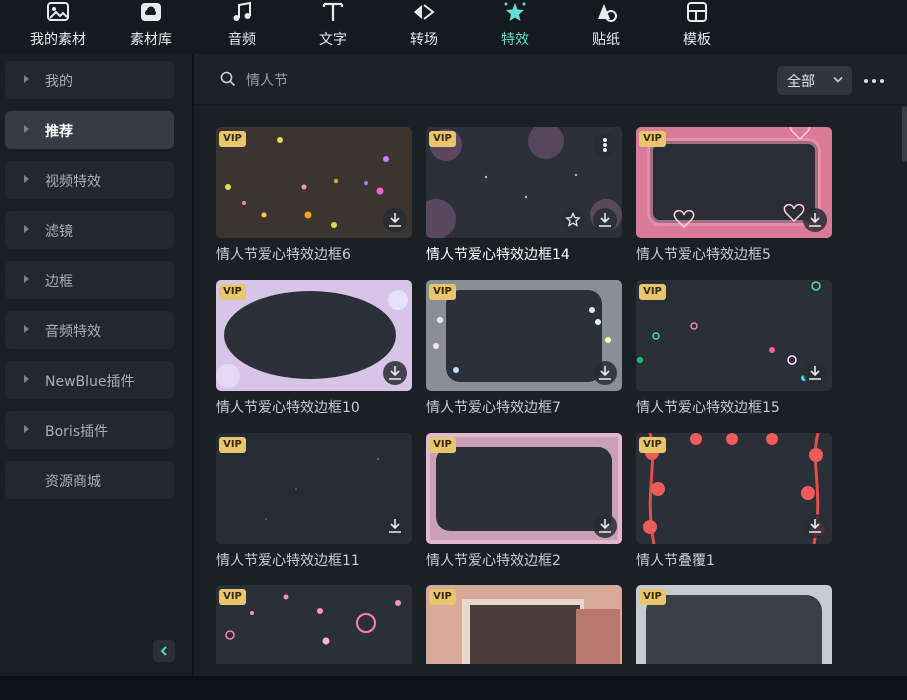  Describe the element at coordinates (424, 27) in the screenshot. I see `tab-transition: 转场` at that location.